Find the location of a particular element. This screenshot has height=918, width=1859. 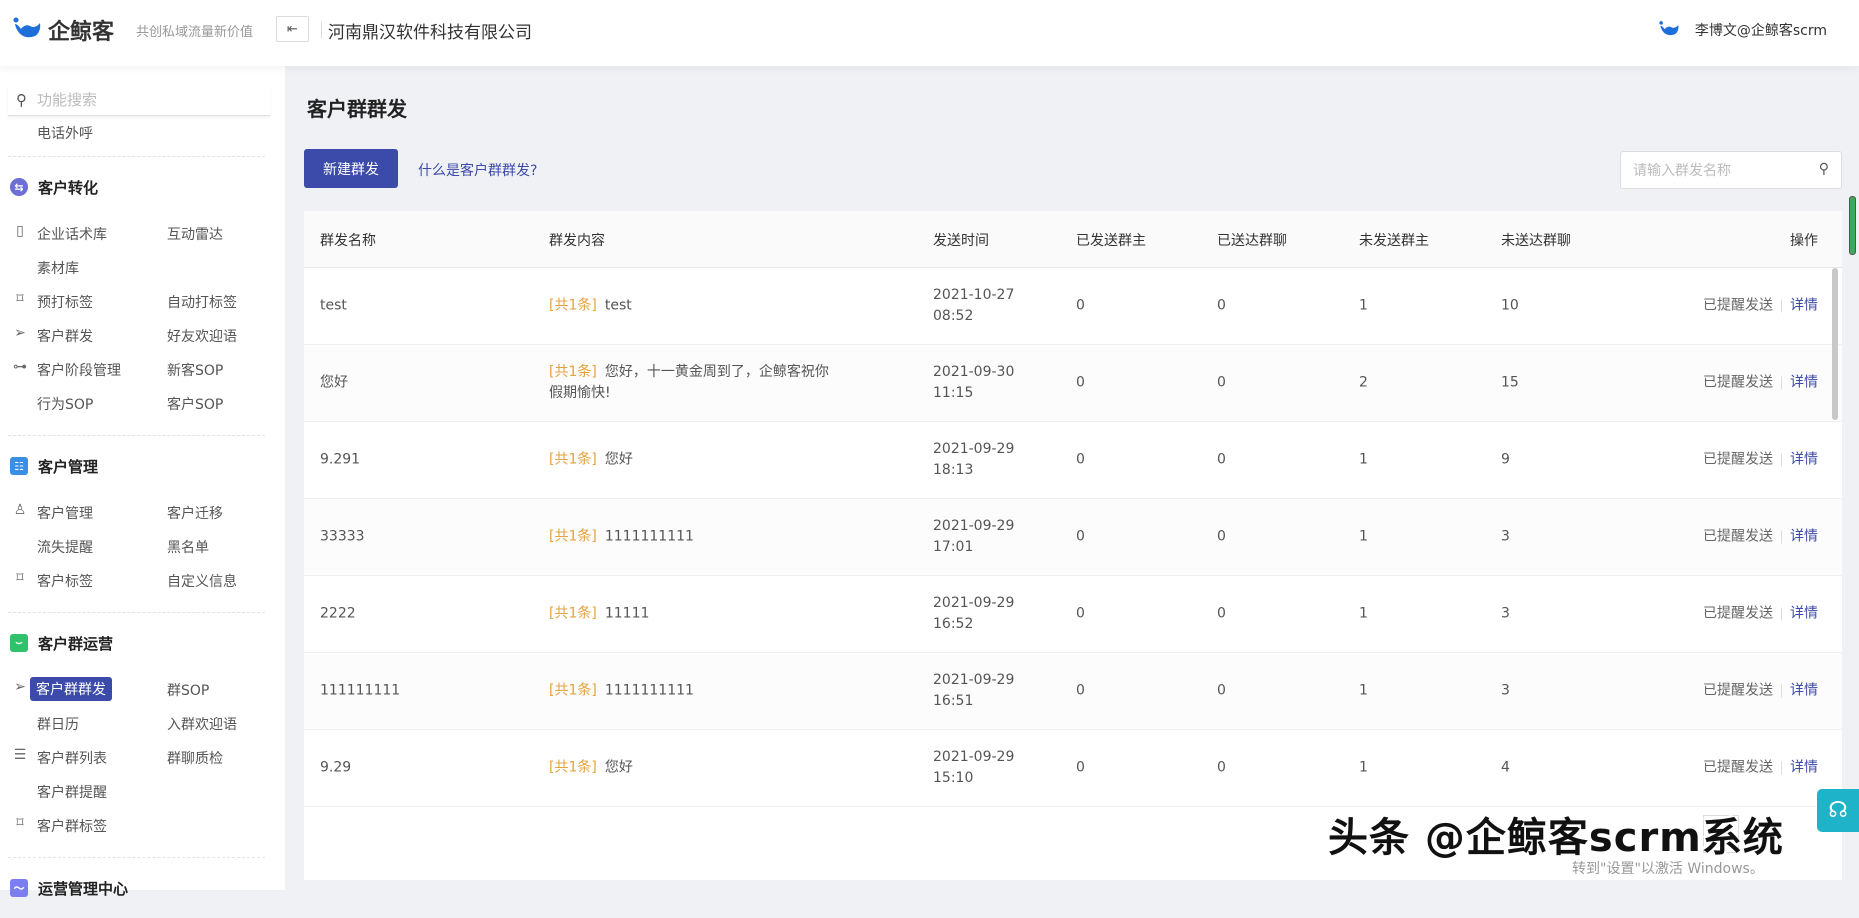

broadcast-search-input: 请输入群发名称 ⚲ is located at coordinates (1731, 170).